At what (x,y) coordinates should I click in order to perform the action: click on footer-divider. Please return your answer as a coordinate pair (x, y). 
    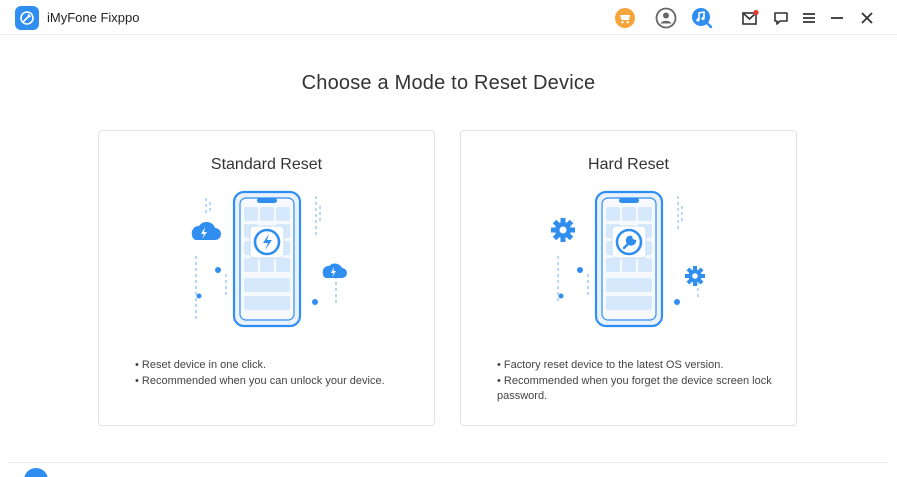
    Looking at the image, I should click on (448, 462).